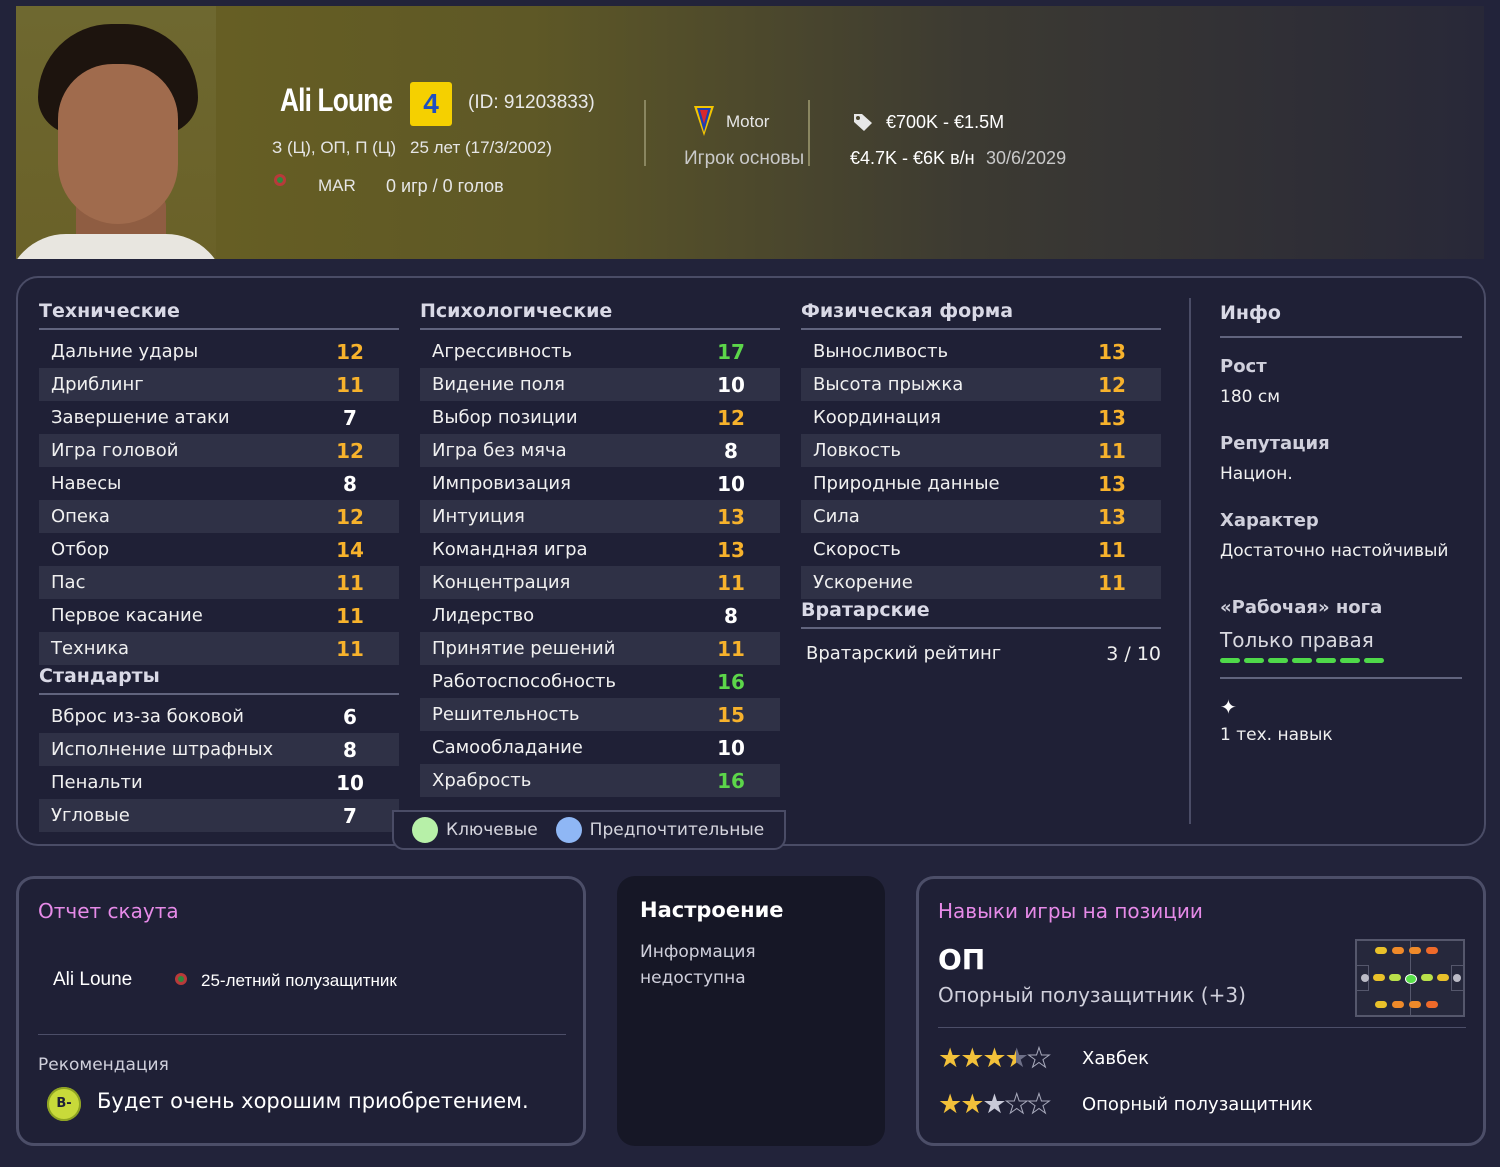 The image size is (1500, 1167). Describe the element at coordinates (1044, 1059) in the screenshot. I see `role-row-halfback: ★★★★★ Хавбек` at that location.